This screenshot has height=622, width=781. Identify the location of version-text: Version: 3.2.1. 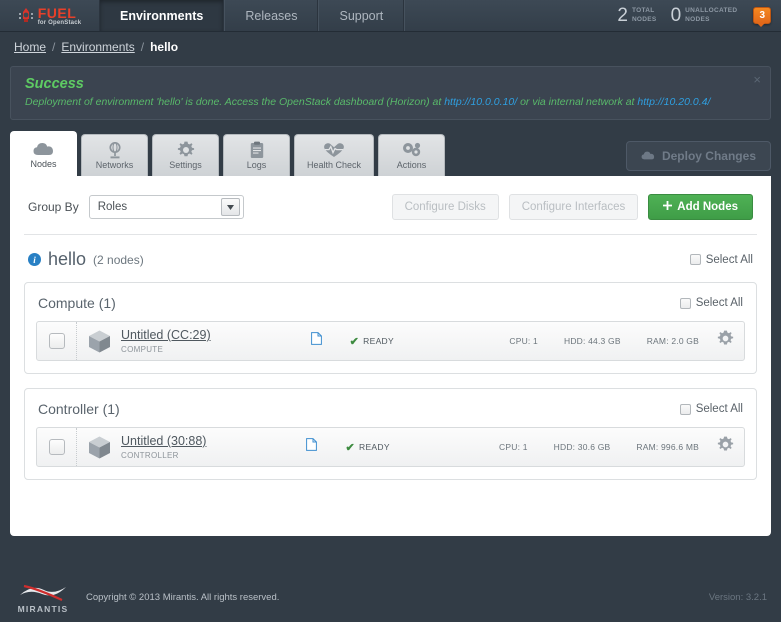
(737, 597).